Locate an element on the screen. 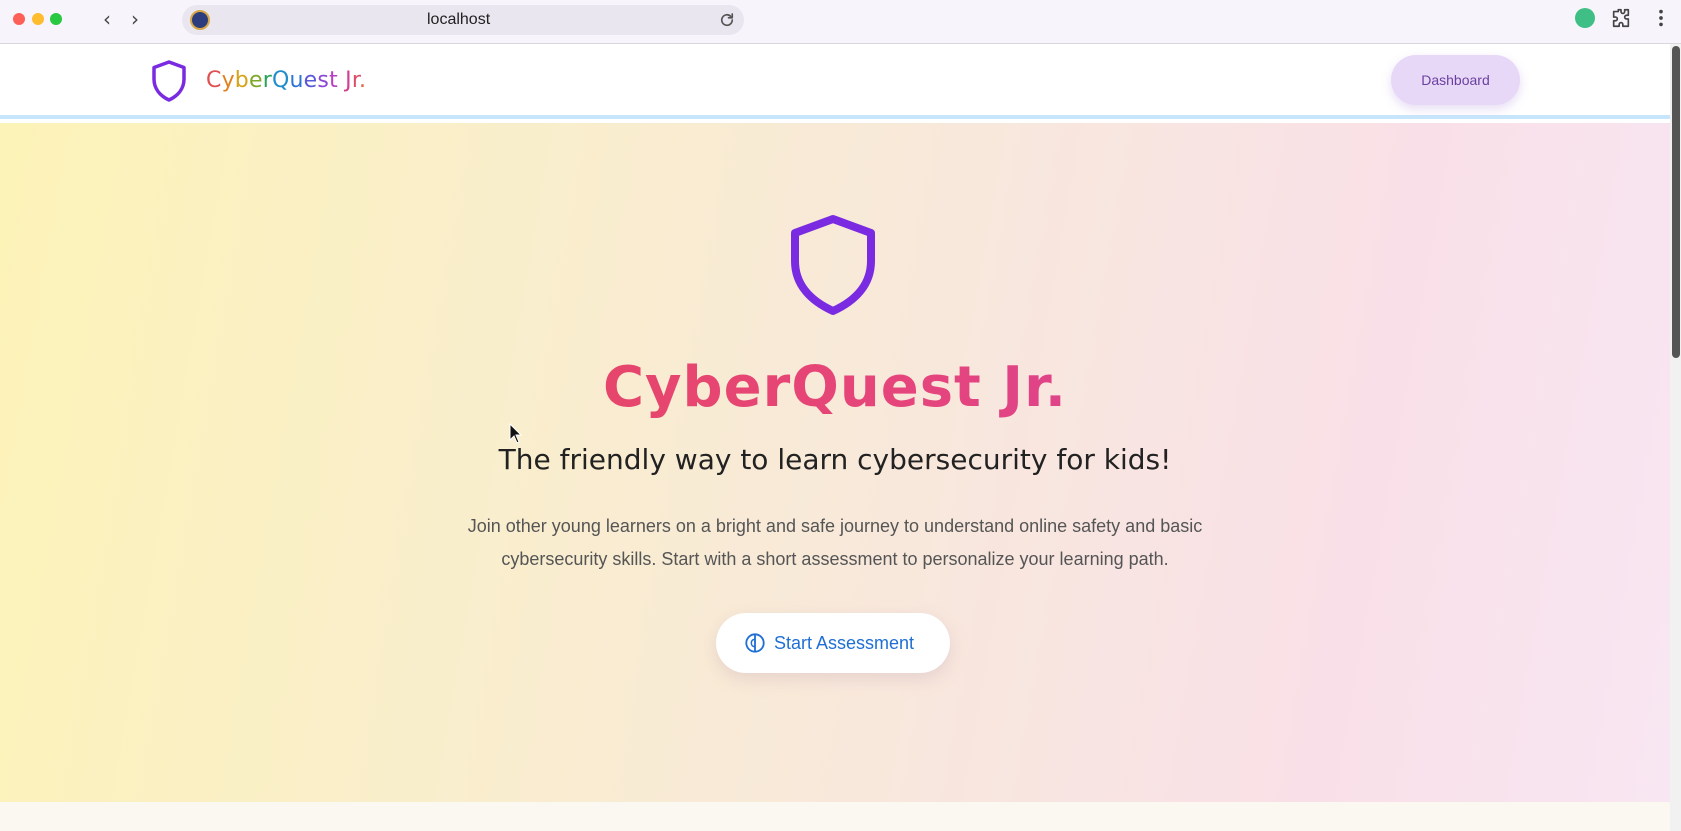  logo-letter: C is located at coordinates (214, 80).